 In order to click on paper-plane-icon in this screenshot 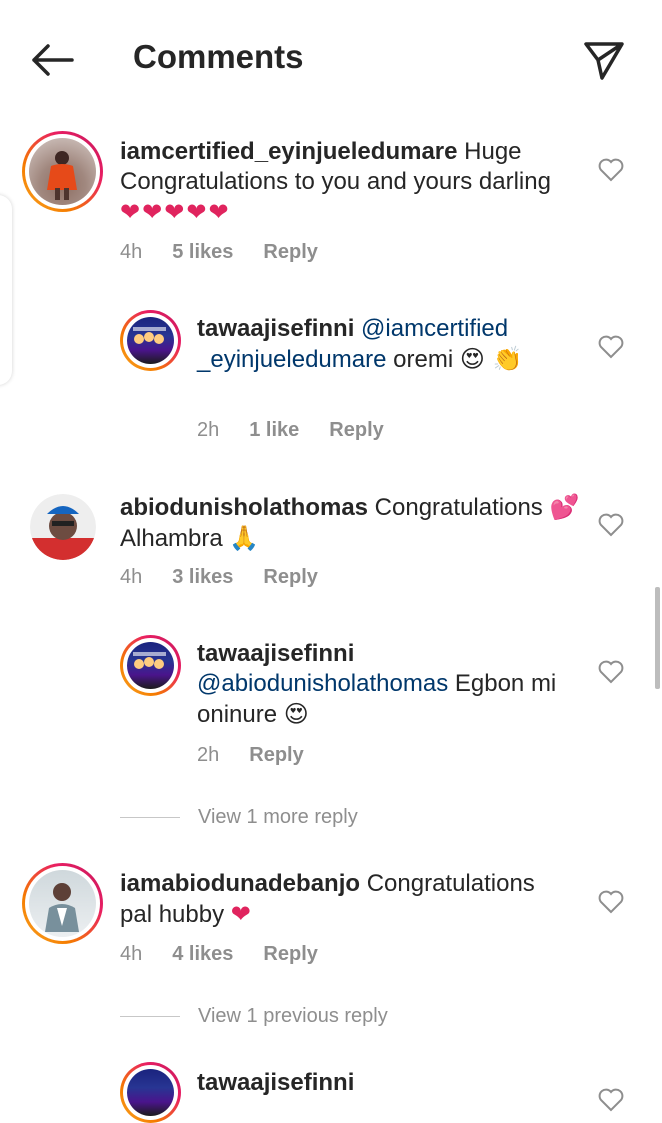, I will do `click(604, 61)`.